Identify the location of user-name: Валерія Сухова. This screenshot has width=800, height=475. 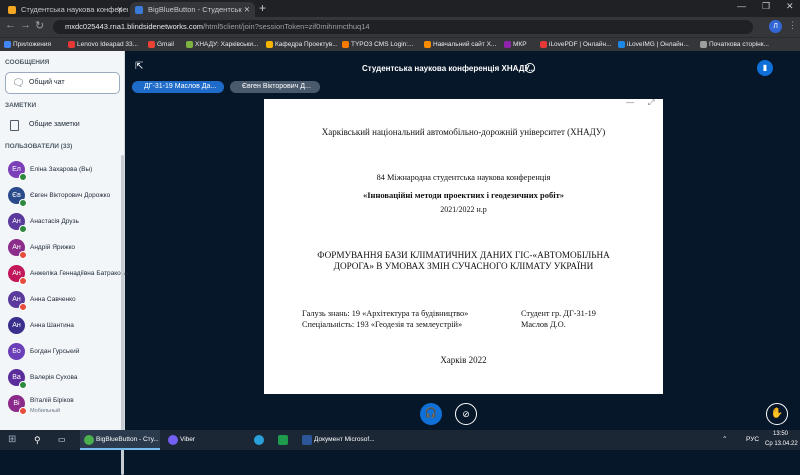
(54, 377).